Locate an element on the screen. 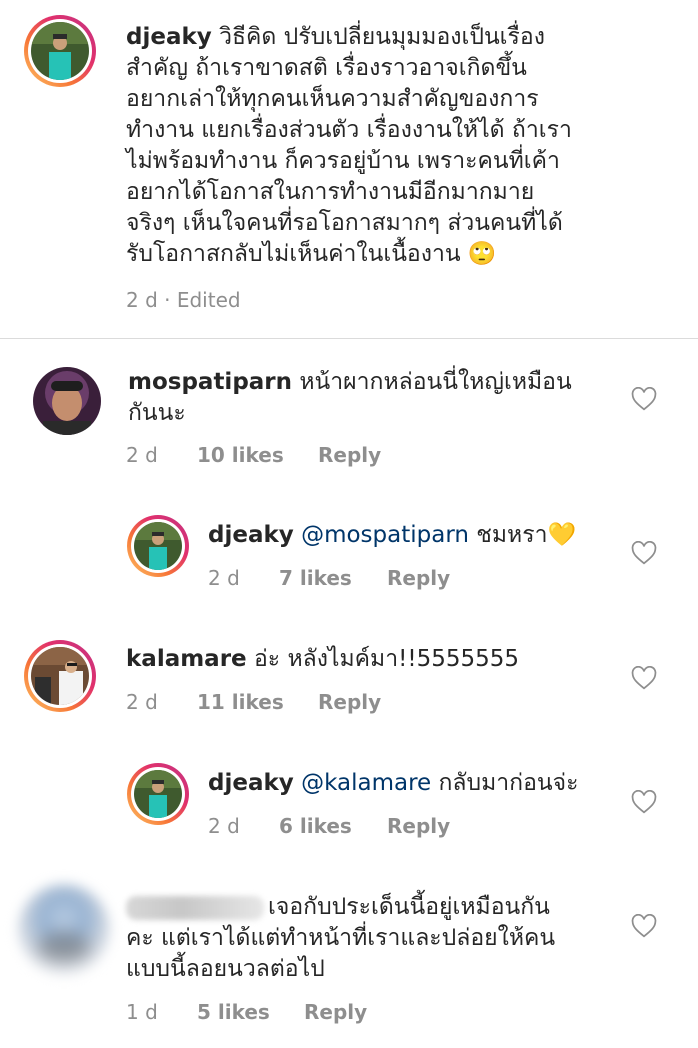  caption-line: อยากได้โอกาสในการทำงานมีอีกมากมาย is located at coordinates (330, 192).